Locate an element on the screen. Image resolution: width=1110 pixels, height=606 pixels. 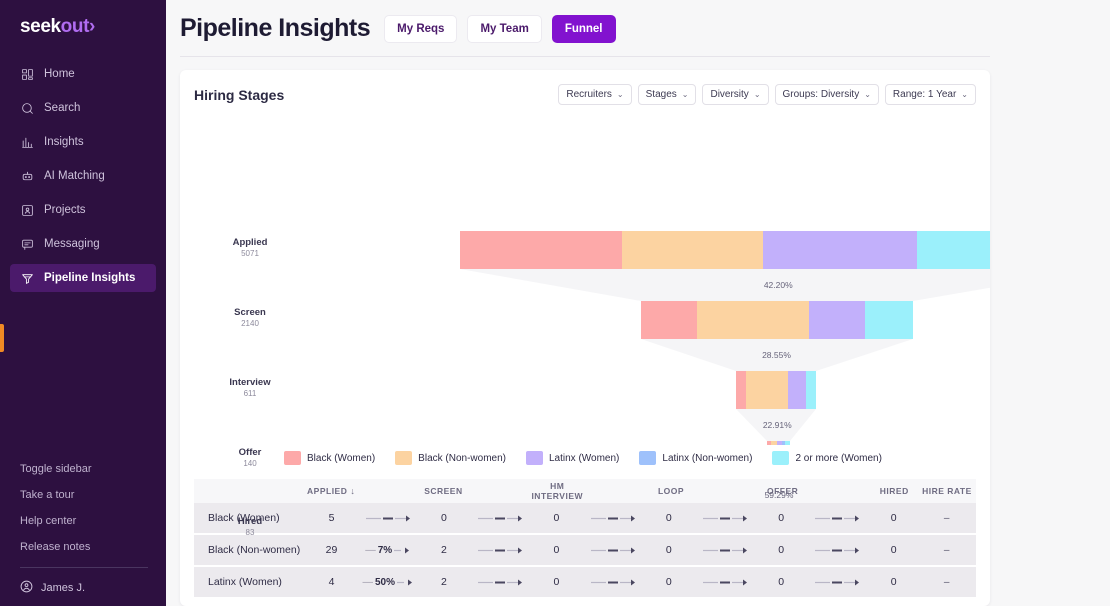
legend-item: Latinx (Women) is located at coordinates (572, 458).